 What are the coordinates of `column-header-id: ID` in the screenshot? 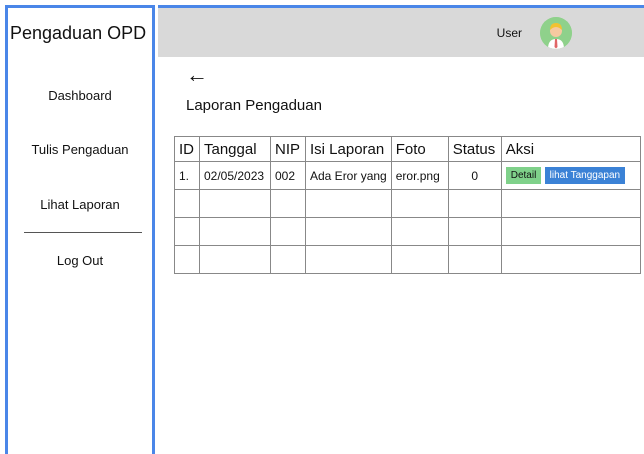 It's located at (187, 149).